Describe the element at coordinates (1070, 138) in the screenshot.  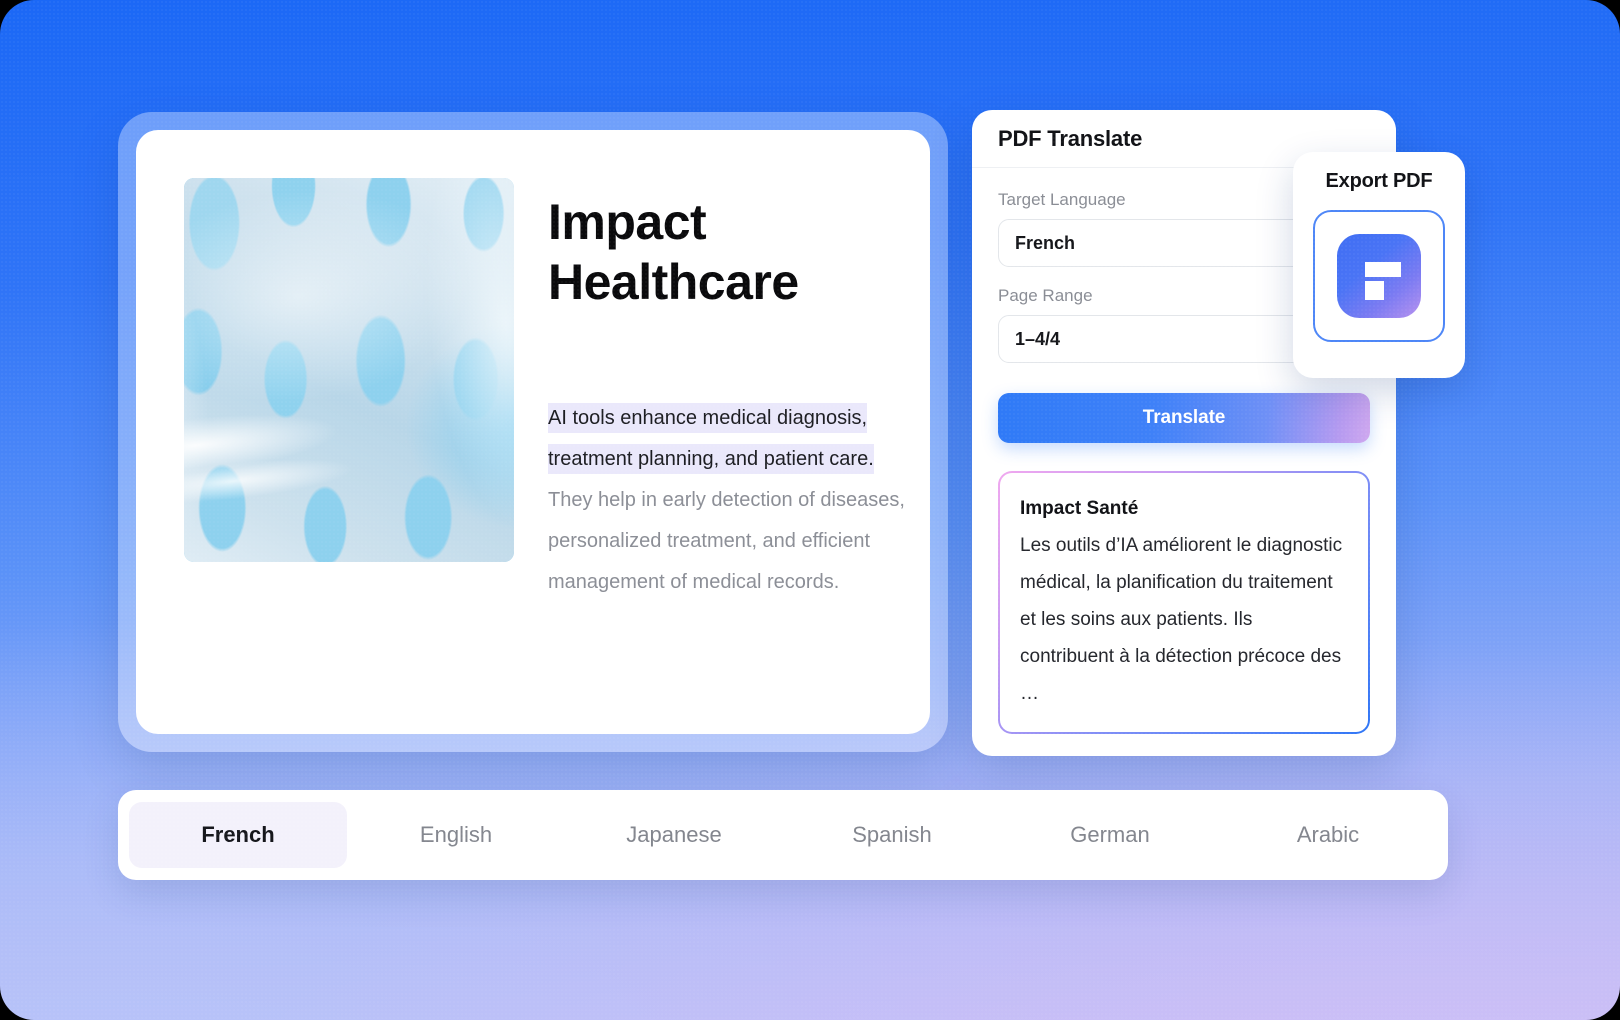
I see `panel-title: PDF Translate` at that location.